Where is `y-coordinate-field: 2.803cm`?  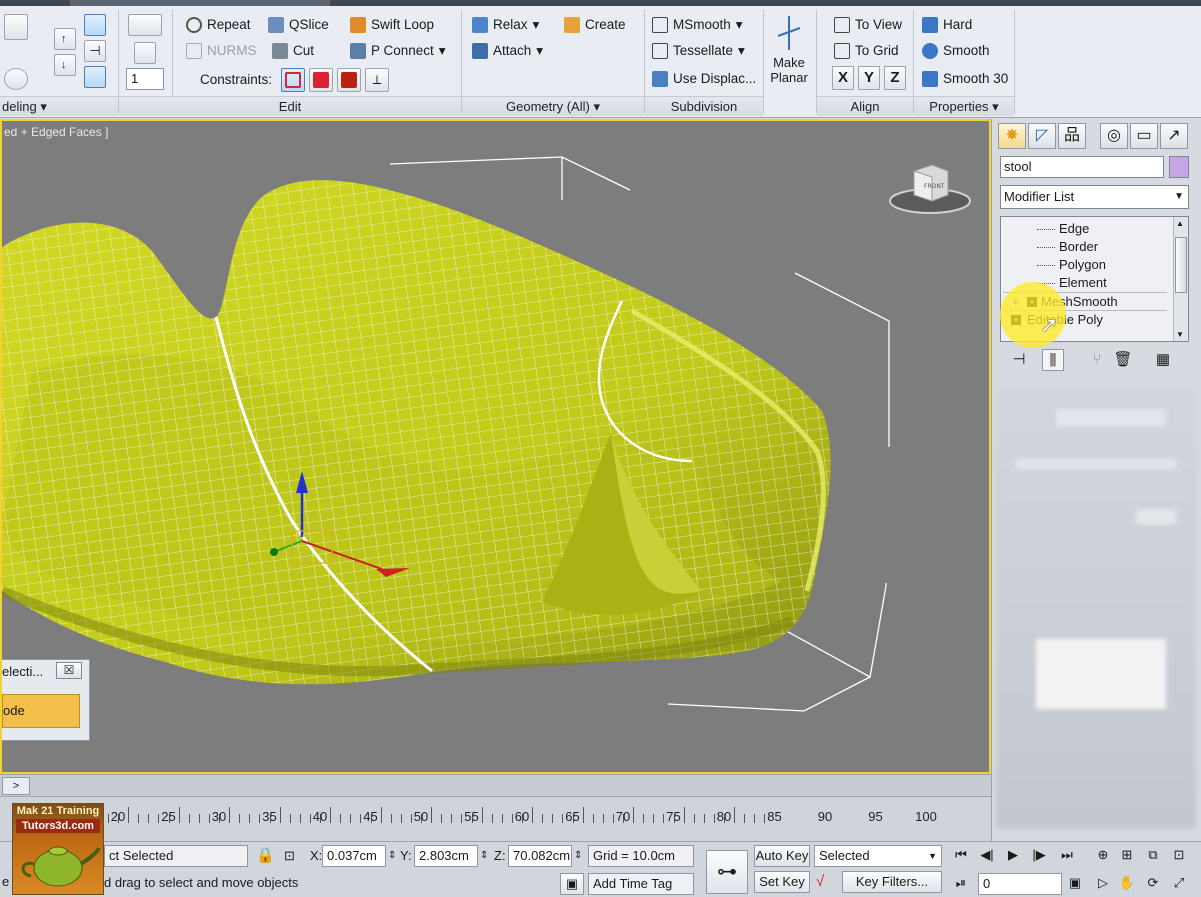 y-coordinate-field: 2.803cm is located at coordinates (446, 856).